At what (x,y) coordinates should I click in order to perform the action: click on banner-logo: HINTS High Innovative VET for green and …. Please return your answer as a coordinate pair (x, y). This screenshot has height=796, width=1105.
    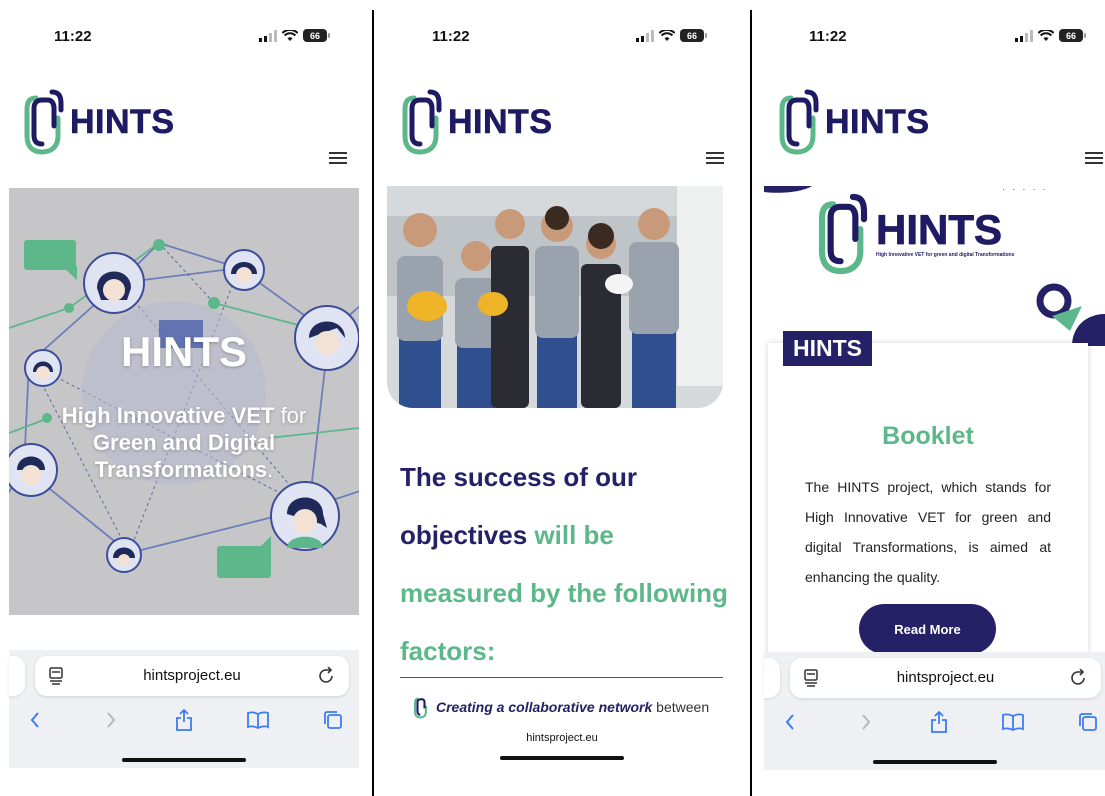
    Looking at the image, I should click on (916, 234).